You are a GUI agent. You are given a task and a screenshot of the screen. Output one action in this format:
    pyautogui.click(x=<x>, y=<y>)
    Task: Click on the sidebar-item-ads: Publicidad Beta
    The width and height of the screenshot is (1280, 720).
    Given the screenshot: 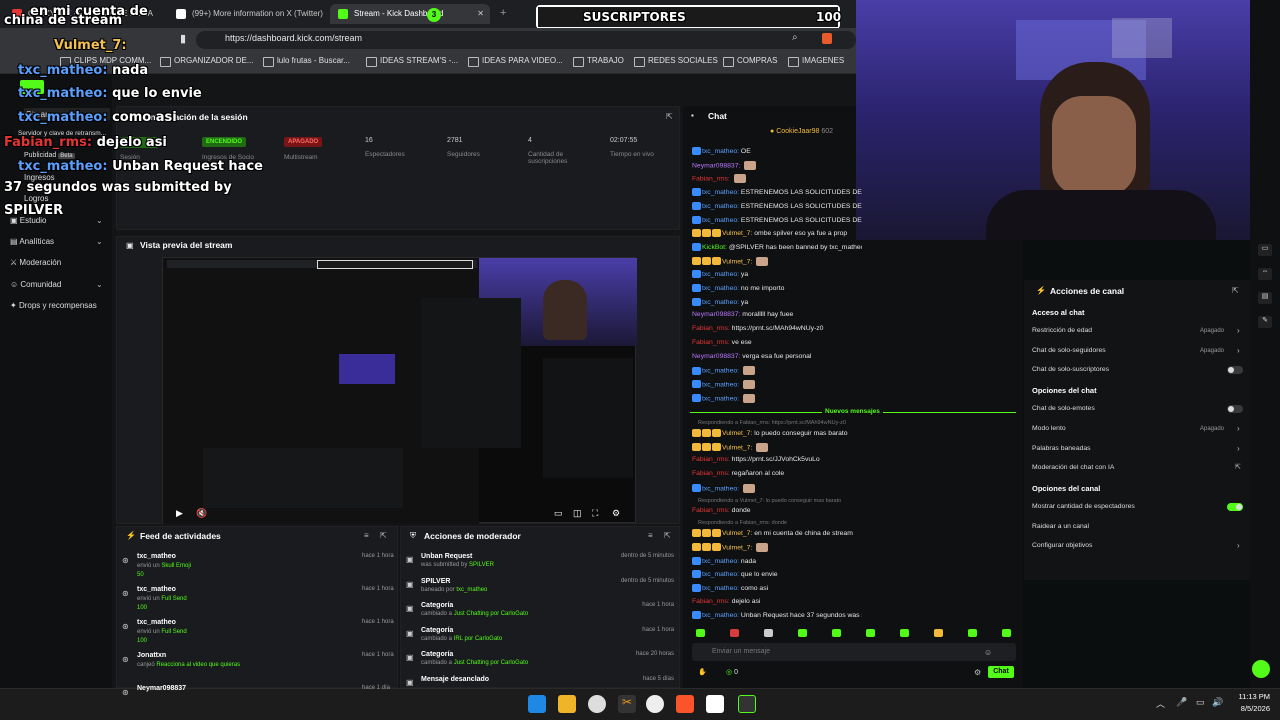 What is the action you would take?
    pyautogui.click(x=49, y=155)
    